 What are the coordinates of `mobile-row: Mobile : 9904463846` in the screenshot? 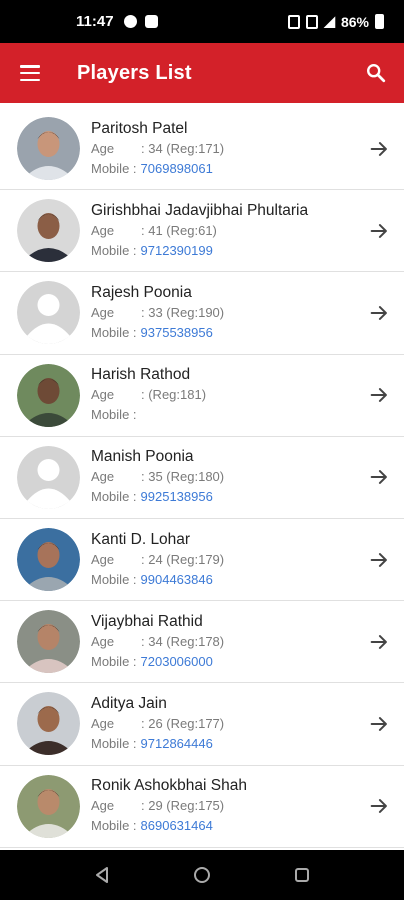 It's located at (247, 580).